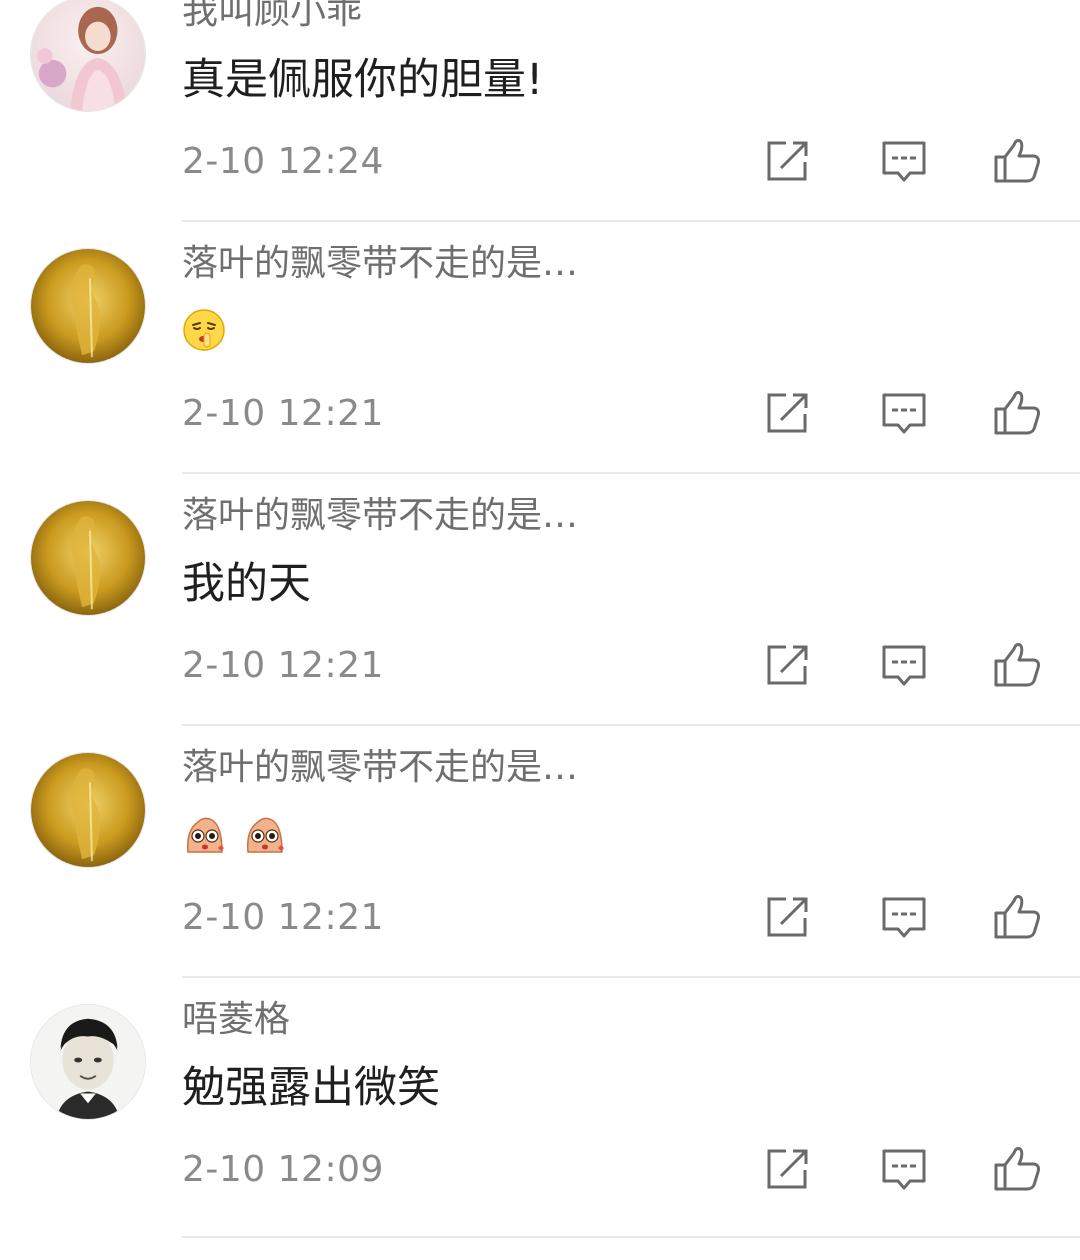 Image resolution: width=1080 pixels, height=1260 pixels. Describe the element at coordinates (283, 161) in the screenshot. I see `comment-timestamp: 2-10 12:24` at that location.